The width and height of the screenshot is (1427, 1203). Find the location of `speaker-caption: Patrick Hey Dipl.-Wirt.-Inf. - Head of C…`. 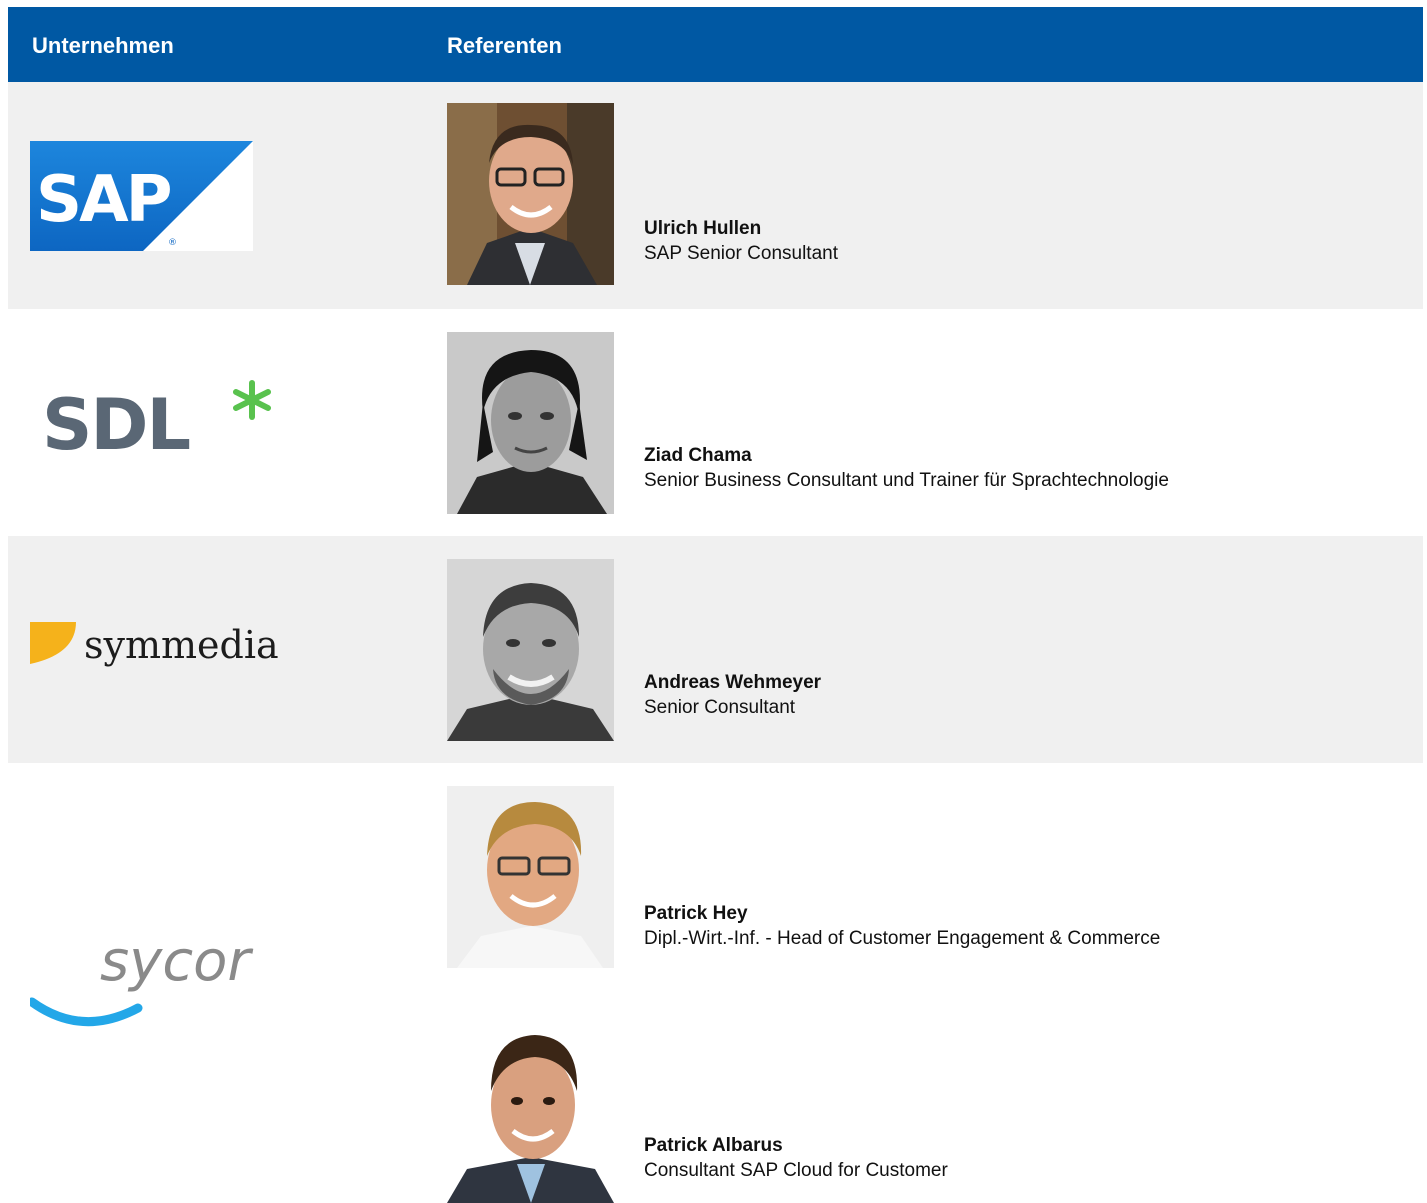

speaker-caption: Patrick Hey Dipl.-Wirt.-Inf. - Head of C… is located at coordinates (902, 926).